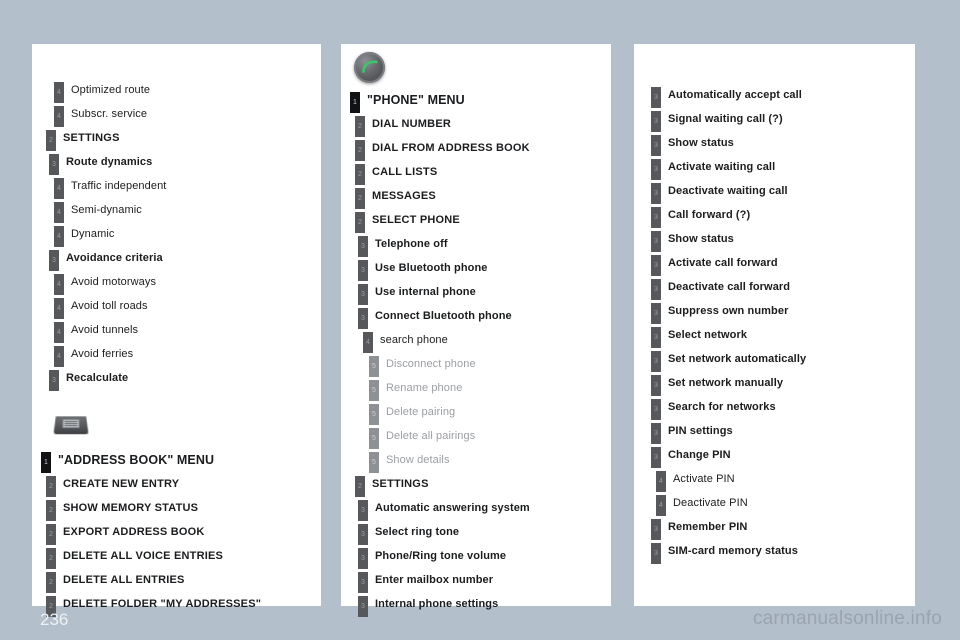 The image size is (960, 640). Describe the element at coordinates (483, 172) in the screenshot. I see `tree-item: 2 CALL LISTS` at that location.